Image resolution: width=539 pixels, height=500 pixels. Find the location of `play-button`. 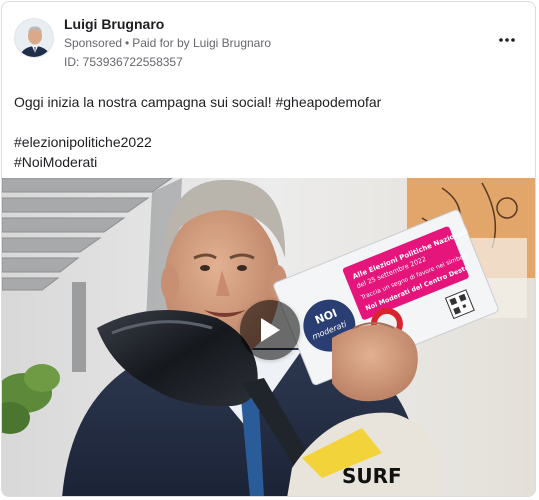

play-button is located at coordinates (270, 330).